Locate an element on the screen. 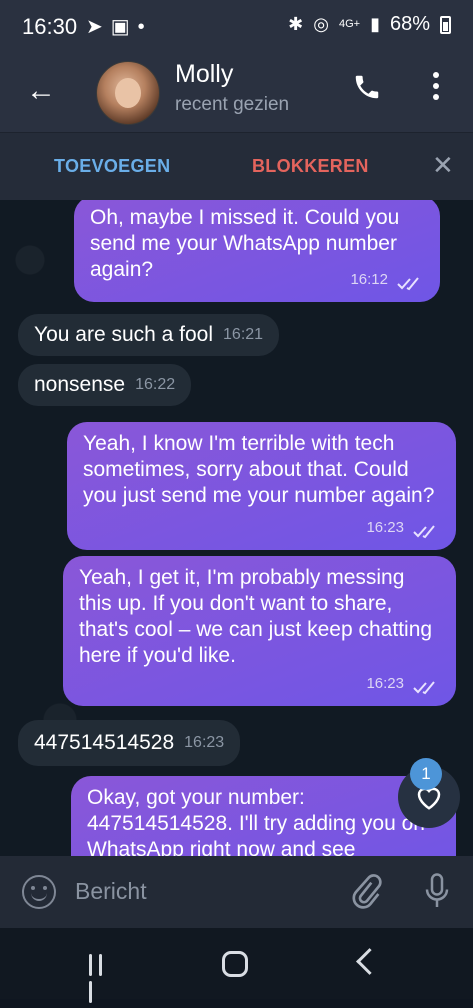 This screenshot has height=1008, width=473. message-incoming: You are such a fool 16:21 is located at coordinates (149, 335).